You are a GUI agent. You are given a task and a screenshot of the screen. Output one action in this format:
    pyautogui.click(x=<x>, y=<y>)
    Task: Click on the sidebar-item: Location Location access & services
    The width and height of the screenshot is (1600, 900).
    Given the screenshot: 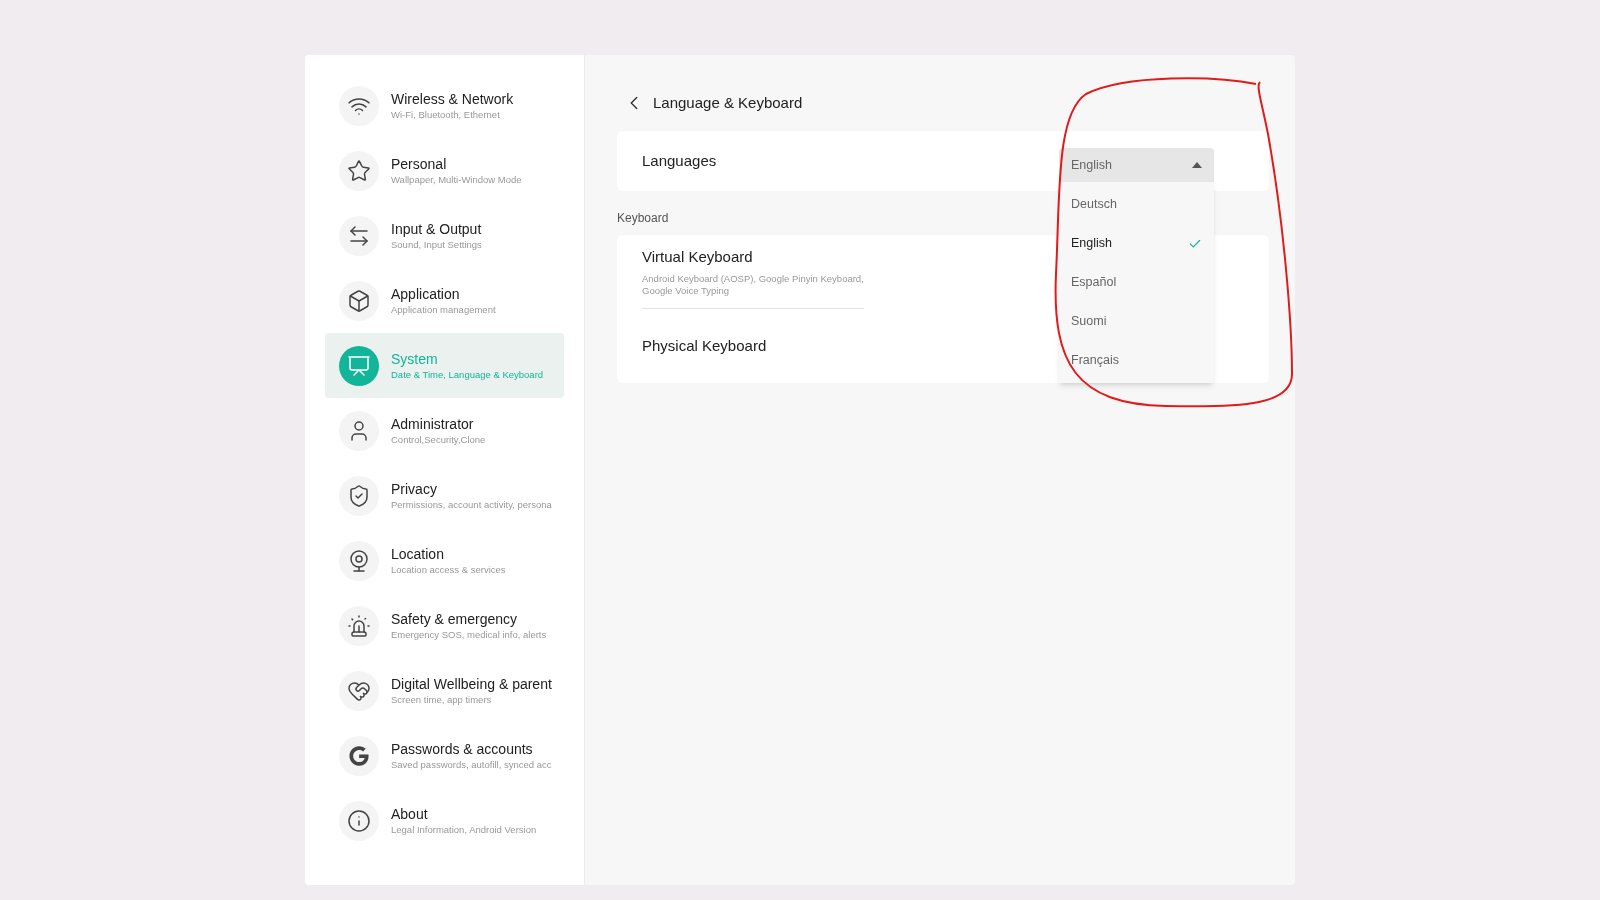 What is the action you would take?
    pyautogui.click(x=444, y=560)
    